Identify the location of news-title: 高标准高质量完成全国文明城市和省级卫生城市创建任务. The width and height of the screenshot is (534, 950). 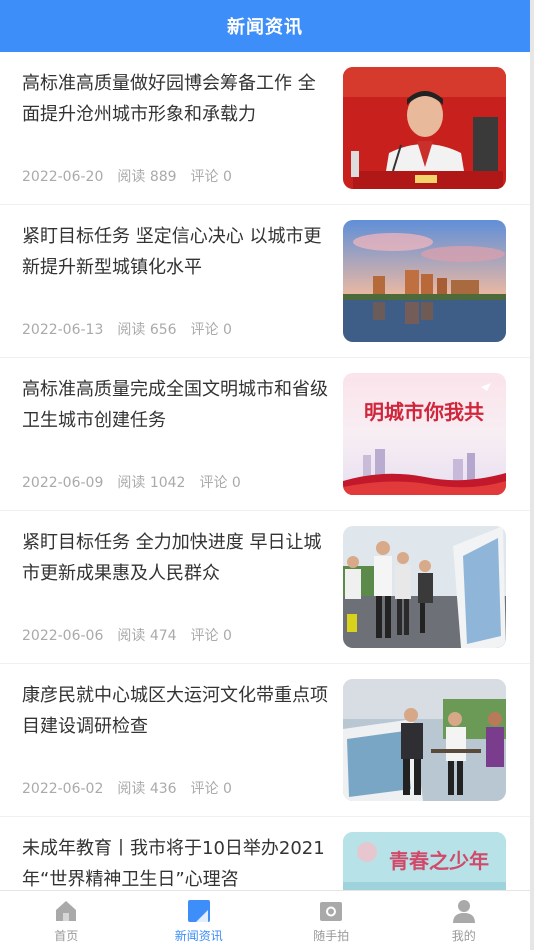
(175, 405).